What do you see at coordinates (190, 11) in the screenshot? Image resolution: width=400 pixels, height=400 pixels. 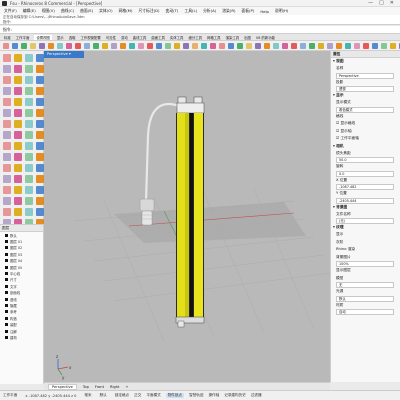 I see `menu-item-9: 工具(L)` at bounding box center [190, 11].